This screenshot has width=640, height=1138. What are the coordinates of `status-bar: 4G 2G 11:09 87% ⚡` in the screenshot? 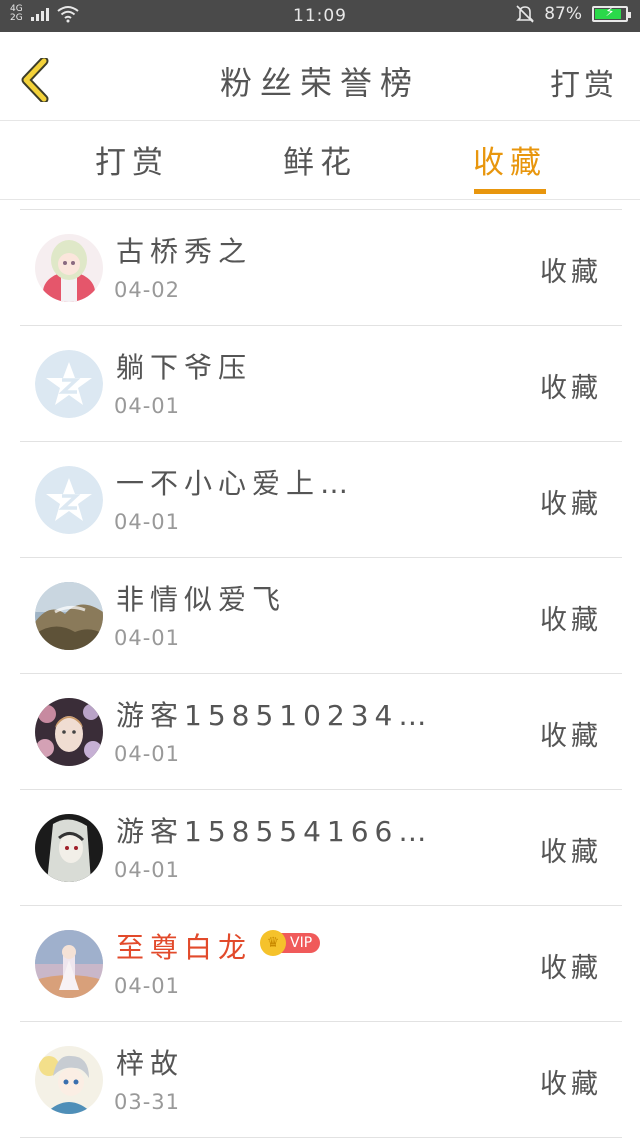 It's located at (320, 16).